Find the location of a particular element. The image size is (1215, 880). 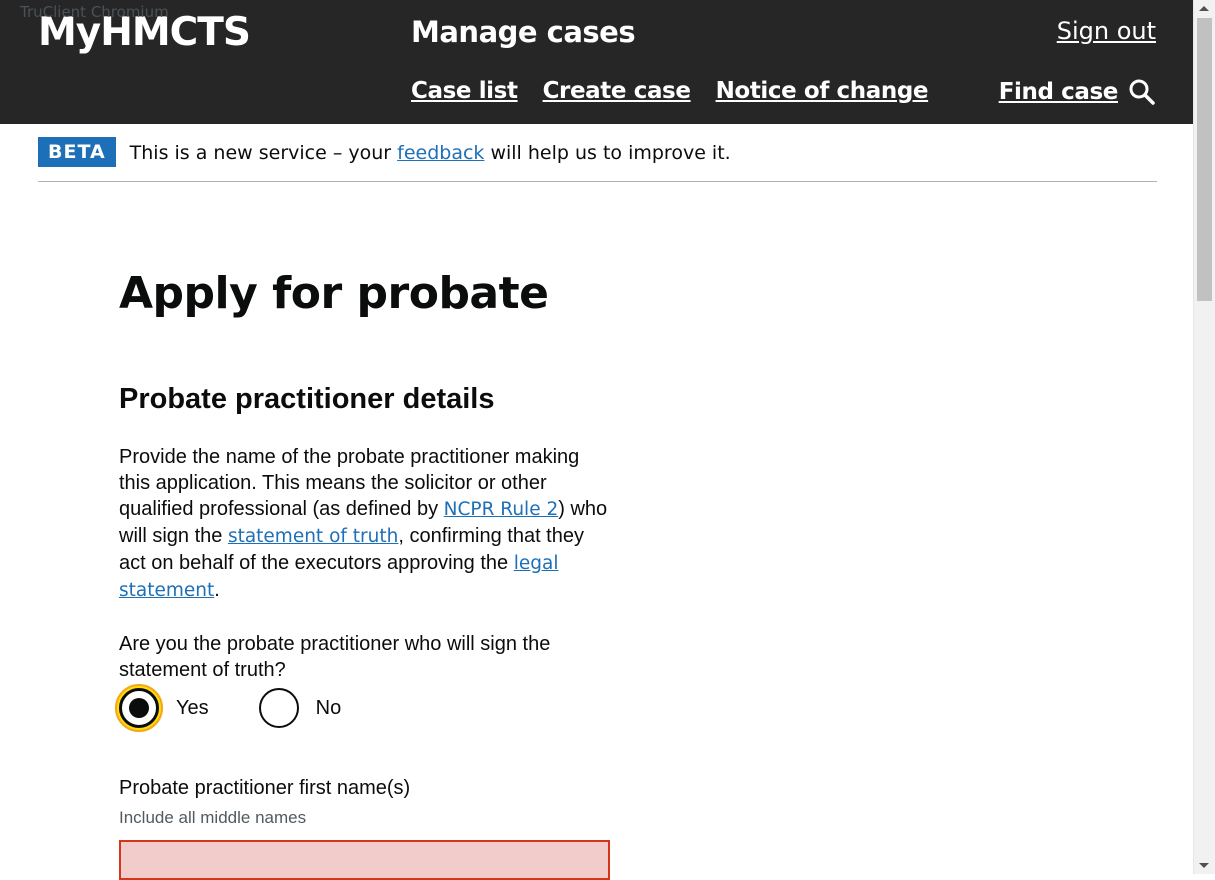

feedback-link: feedback is located at coordinates (440, 153).